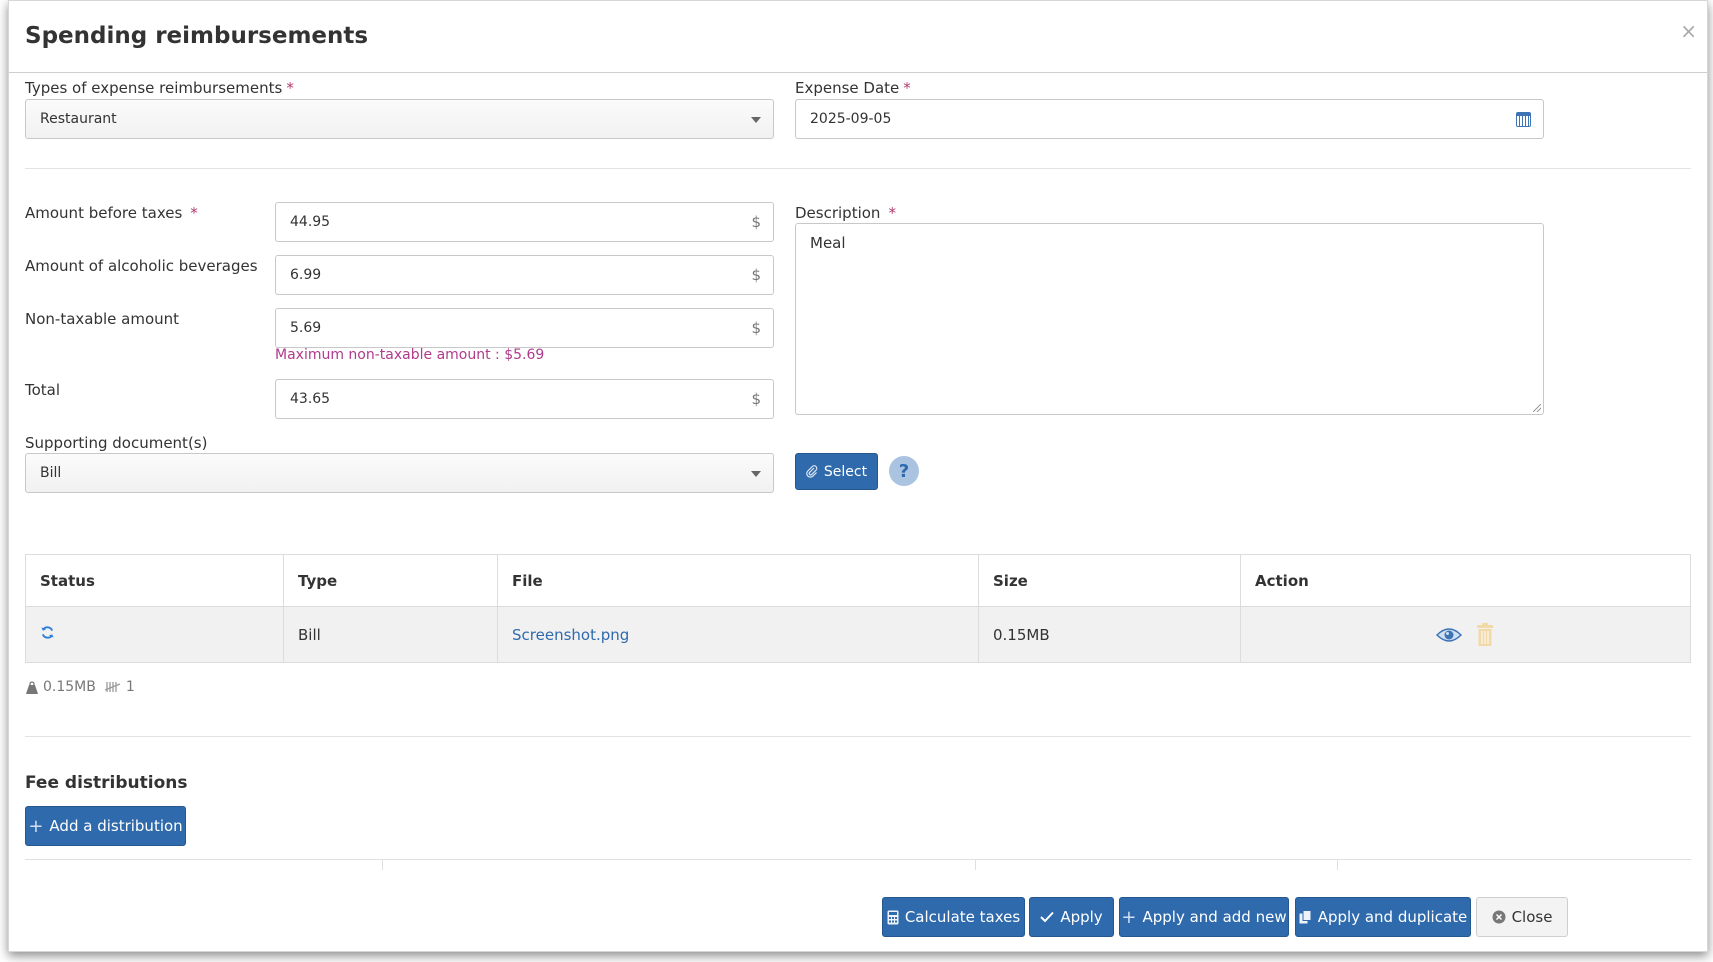 This screenshot has width=1713, height=962. Describe the element at coordinates (858, 37) in the screenshot. I see `dialog-header: Spending reimbursements ×` at that location.